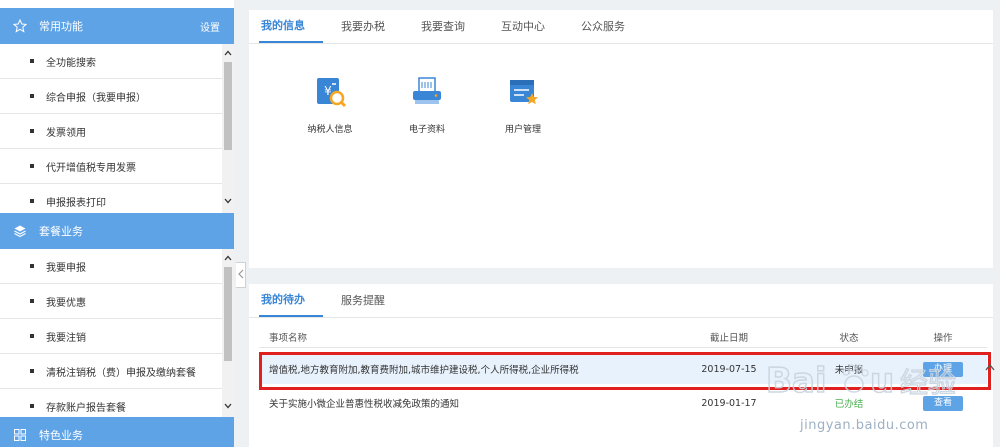 The height and width of the screenshot is (447, 1000). What do you see at coordinates (427, 92) in the screenshot?
I see `electronic-document-icon` at bounding box center [427, 92].